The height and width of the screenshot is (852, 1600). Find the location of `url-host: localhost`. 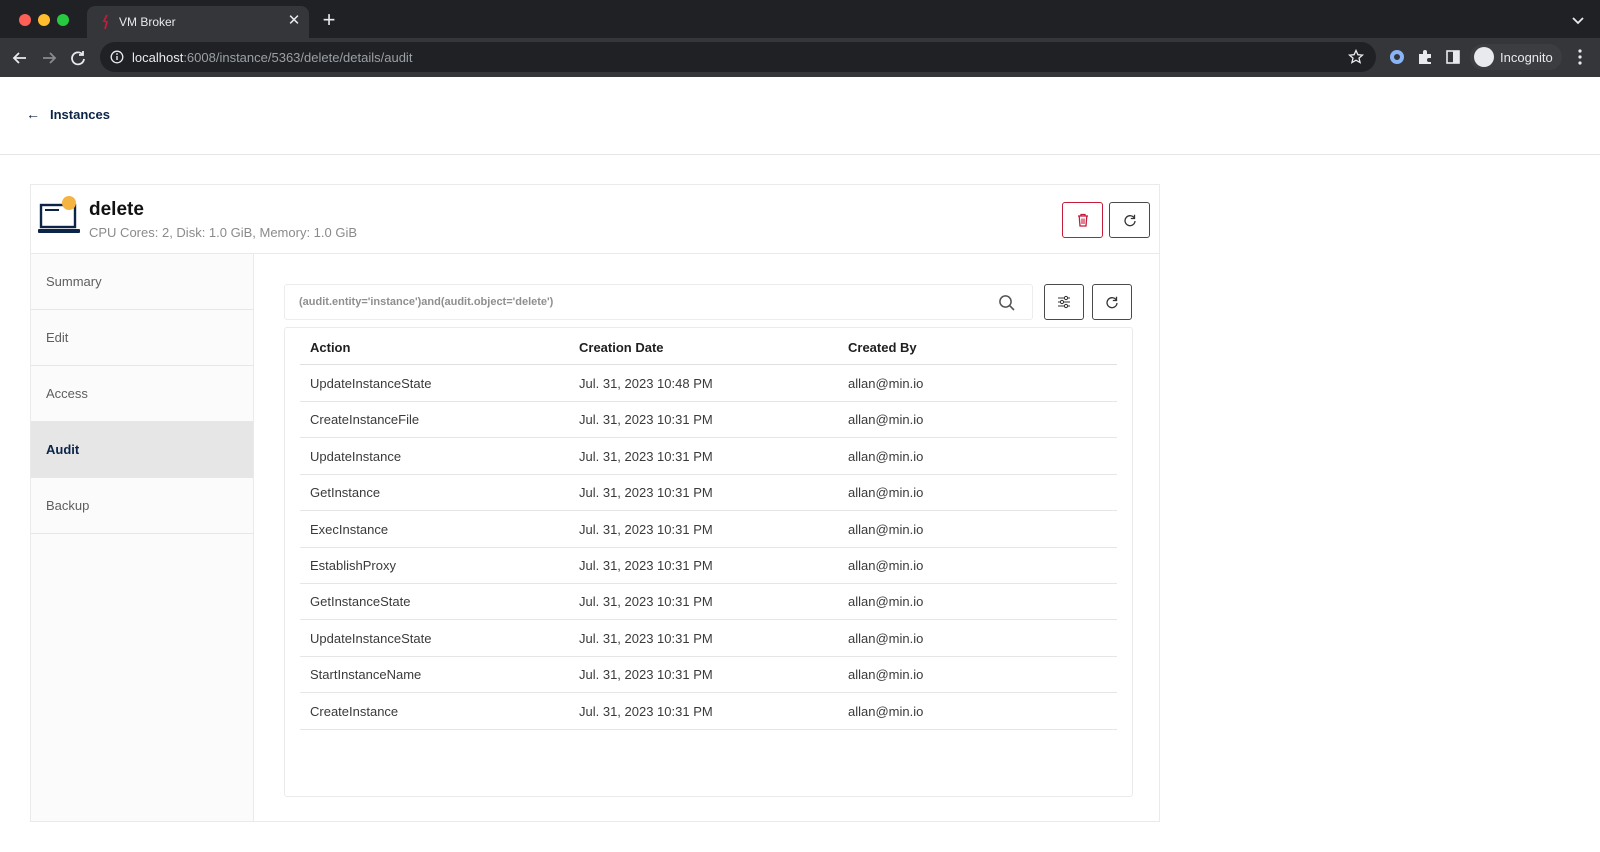

url-host: localhost is located at coordinates (158, 57).